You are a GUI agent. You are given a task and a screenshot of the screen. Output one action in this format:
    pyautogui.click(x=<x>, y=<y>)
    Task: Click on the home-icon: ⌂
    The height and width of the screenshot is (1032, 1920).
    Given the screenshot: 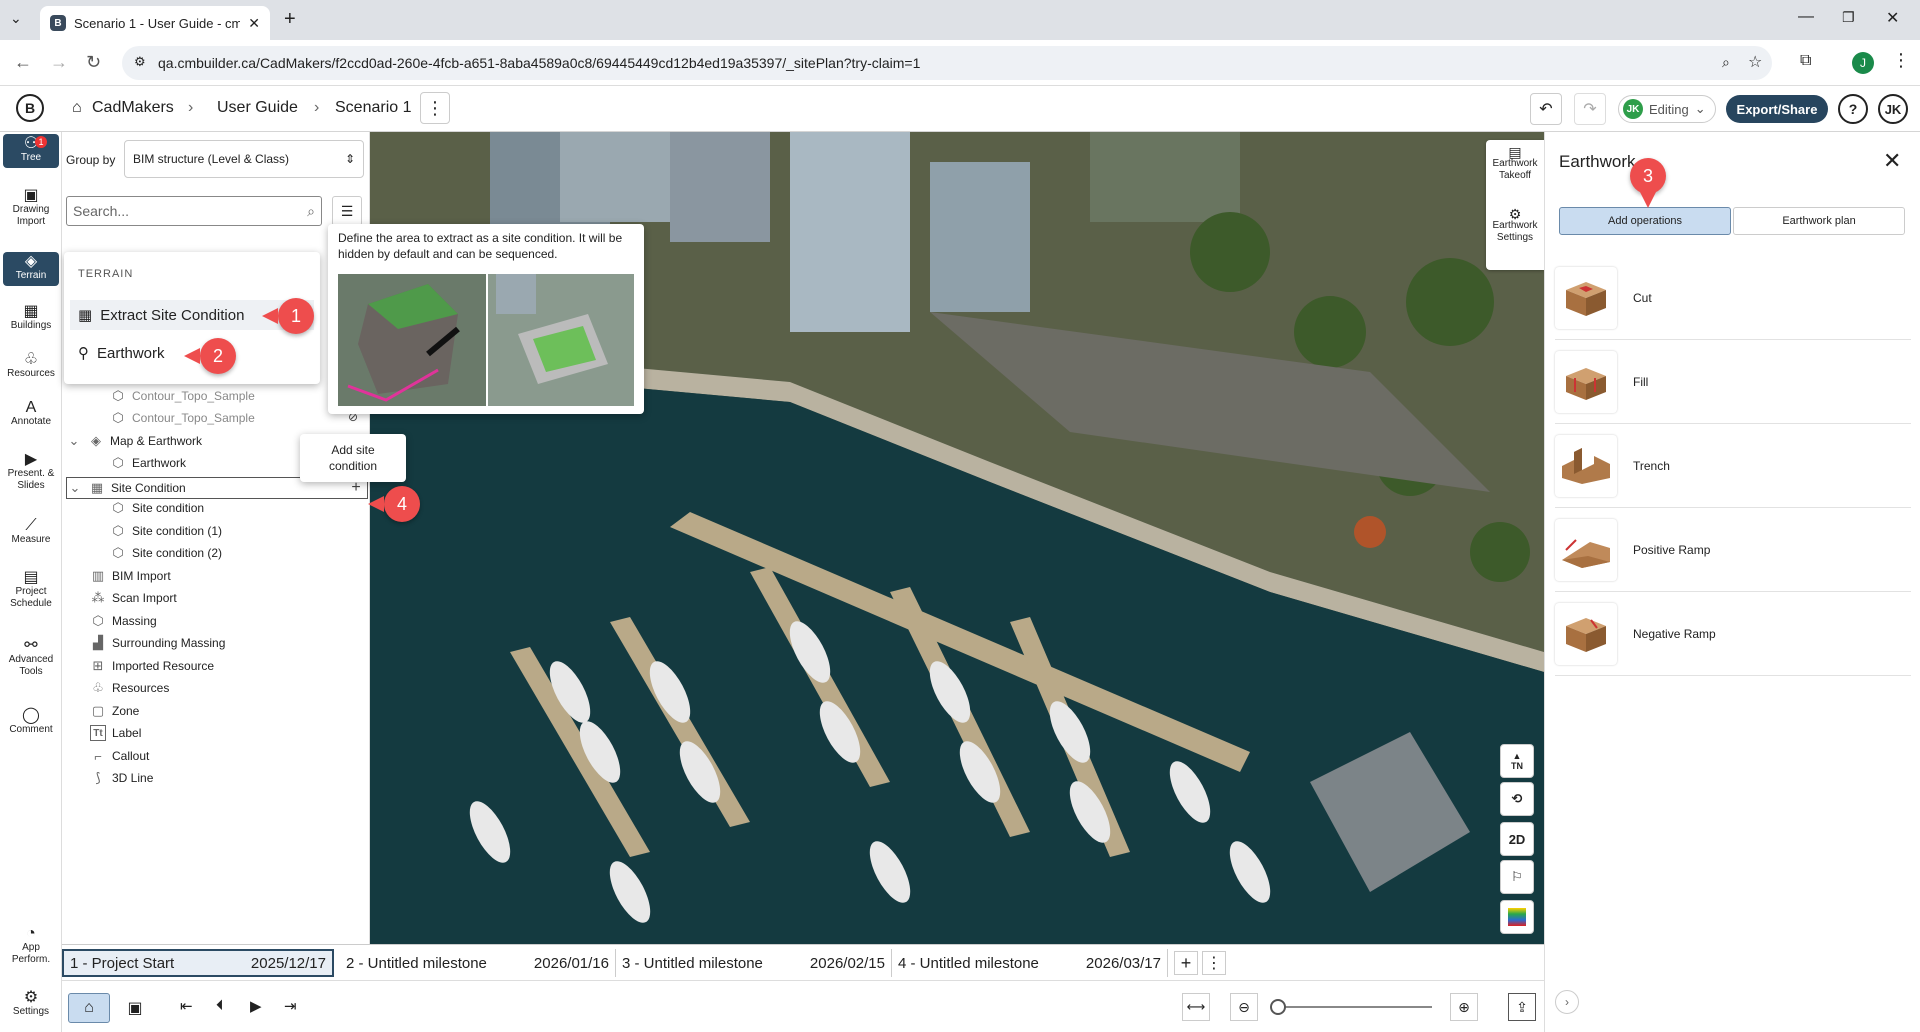 What is the action you would take?
    pyautogui.click(x=77, y=108)
    